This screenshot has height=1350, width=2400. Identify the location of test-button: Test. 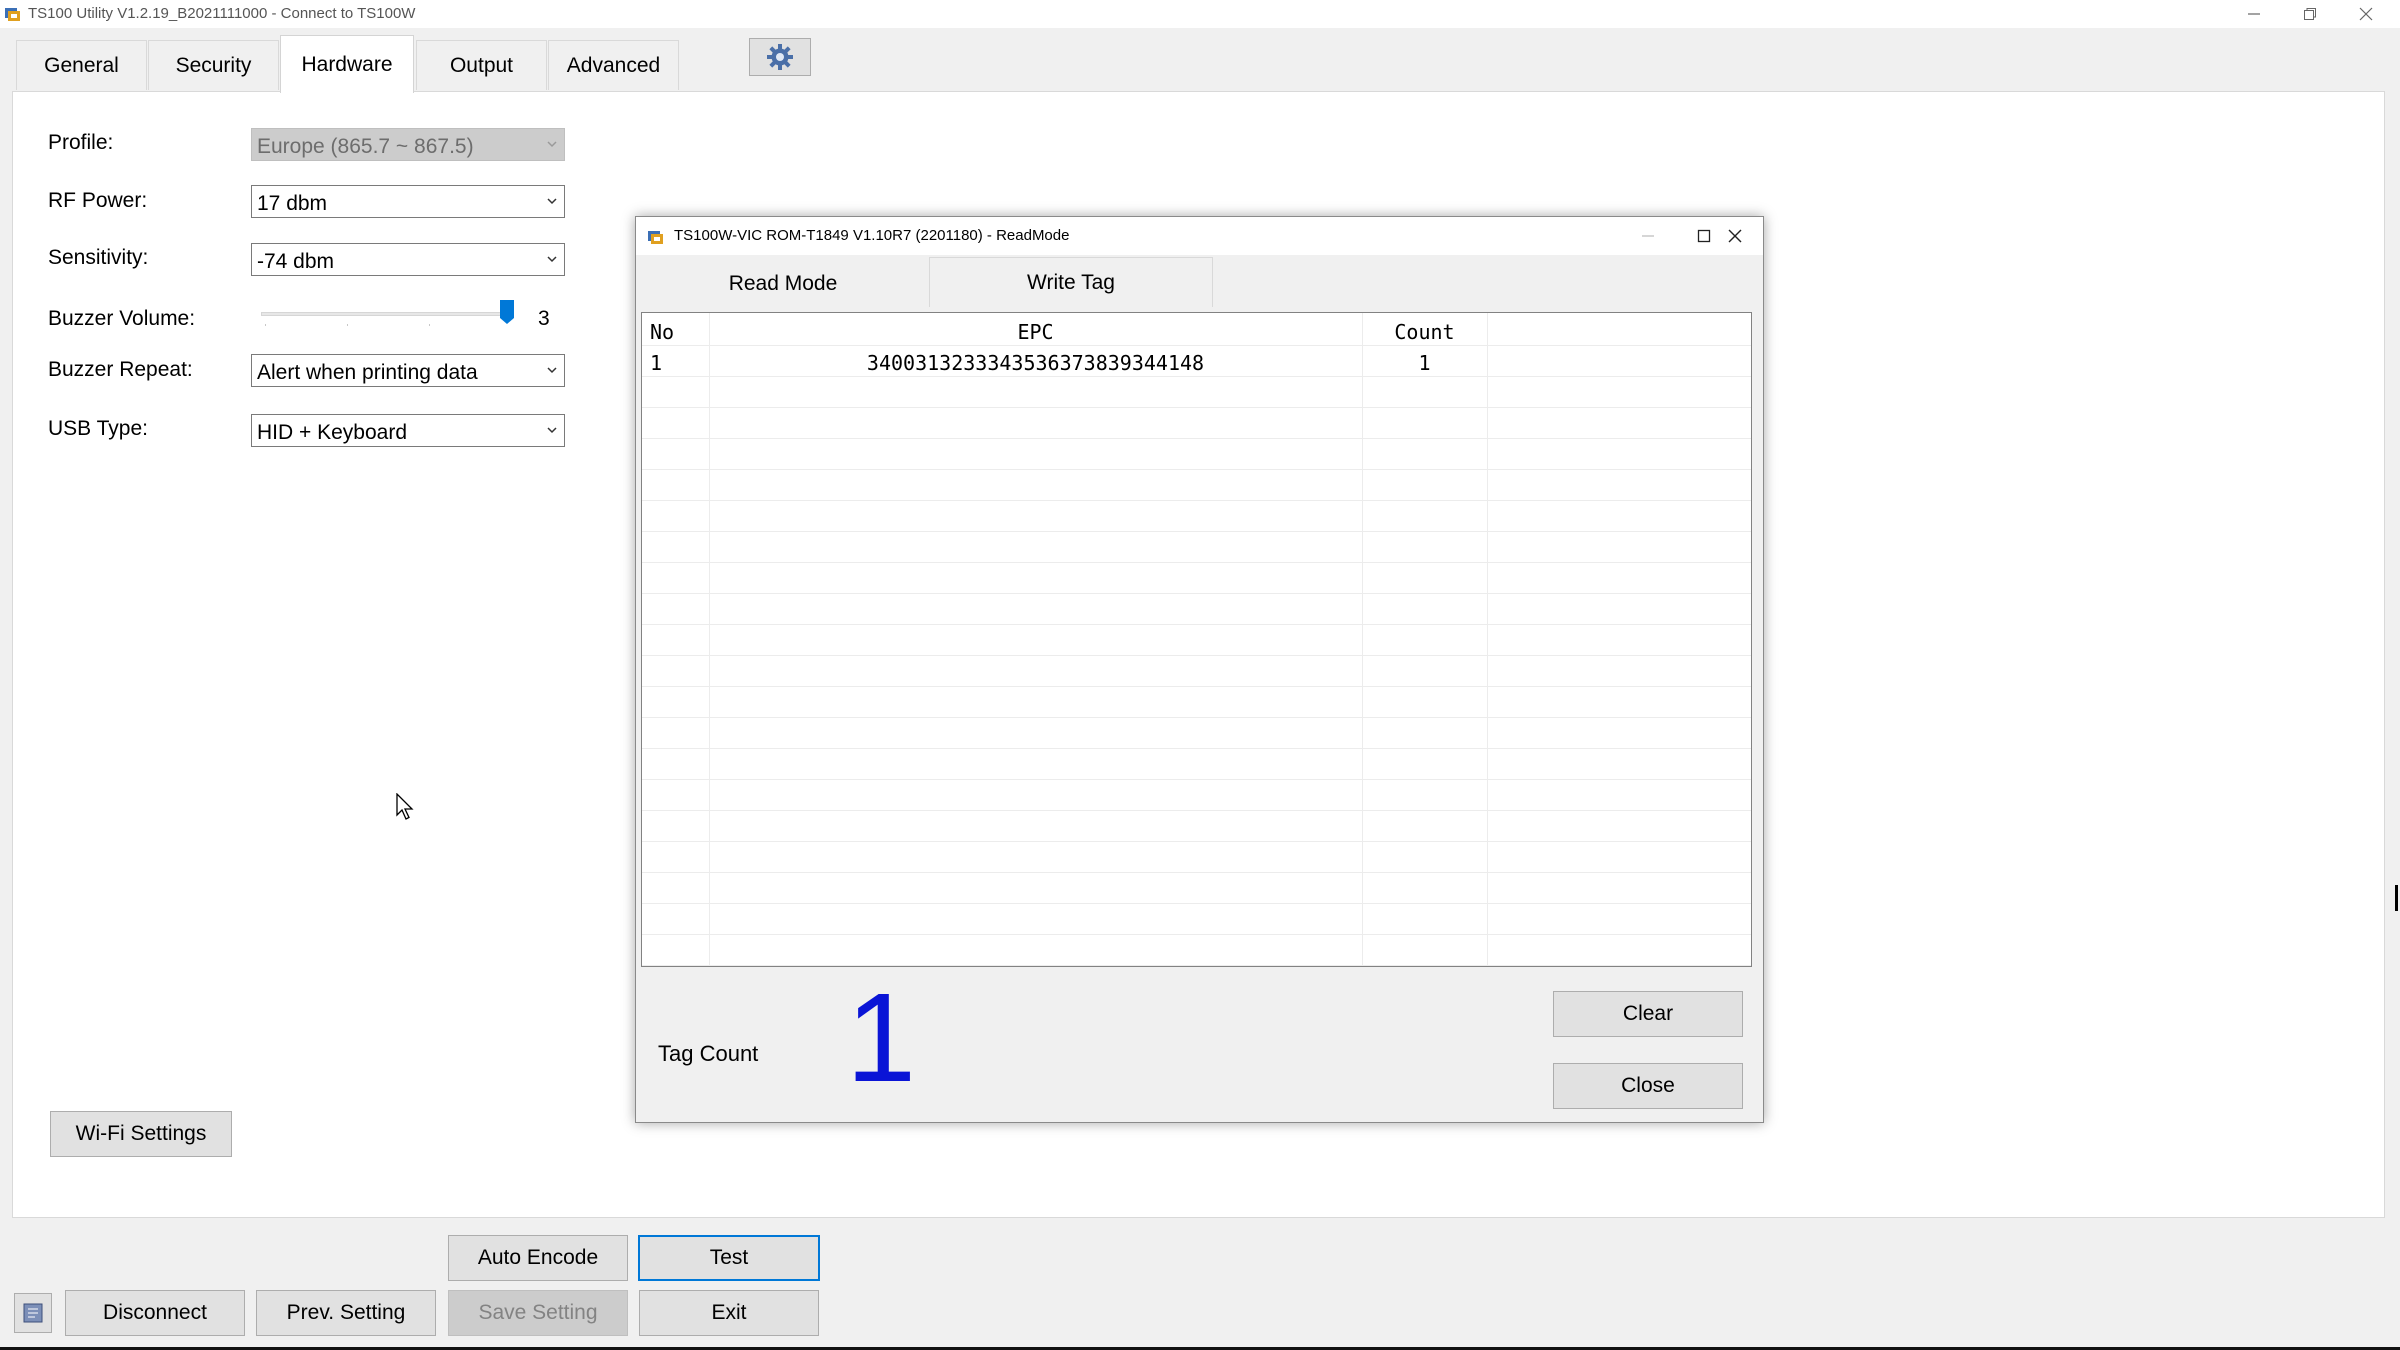
(729, 1258).